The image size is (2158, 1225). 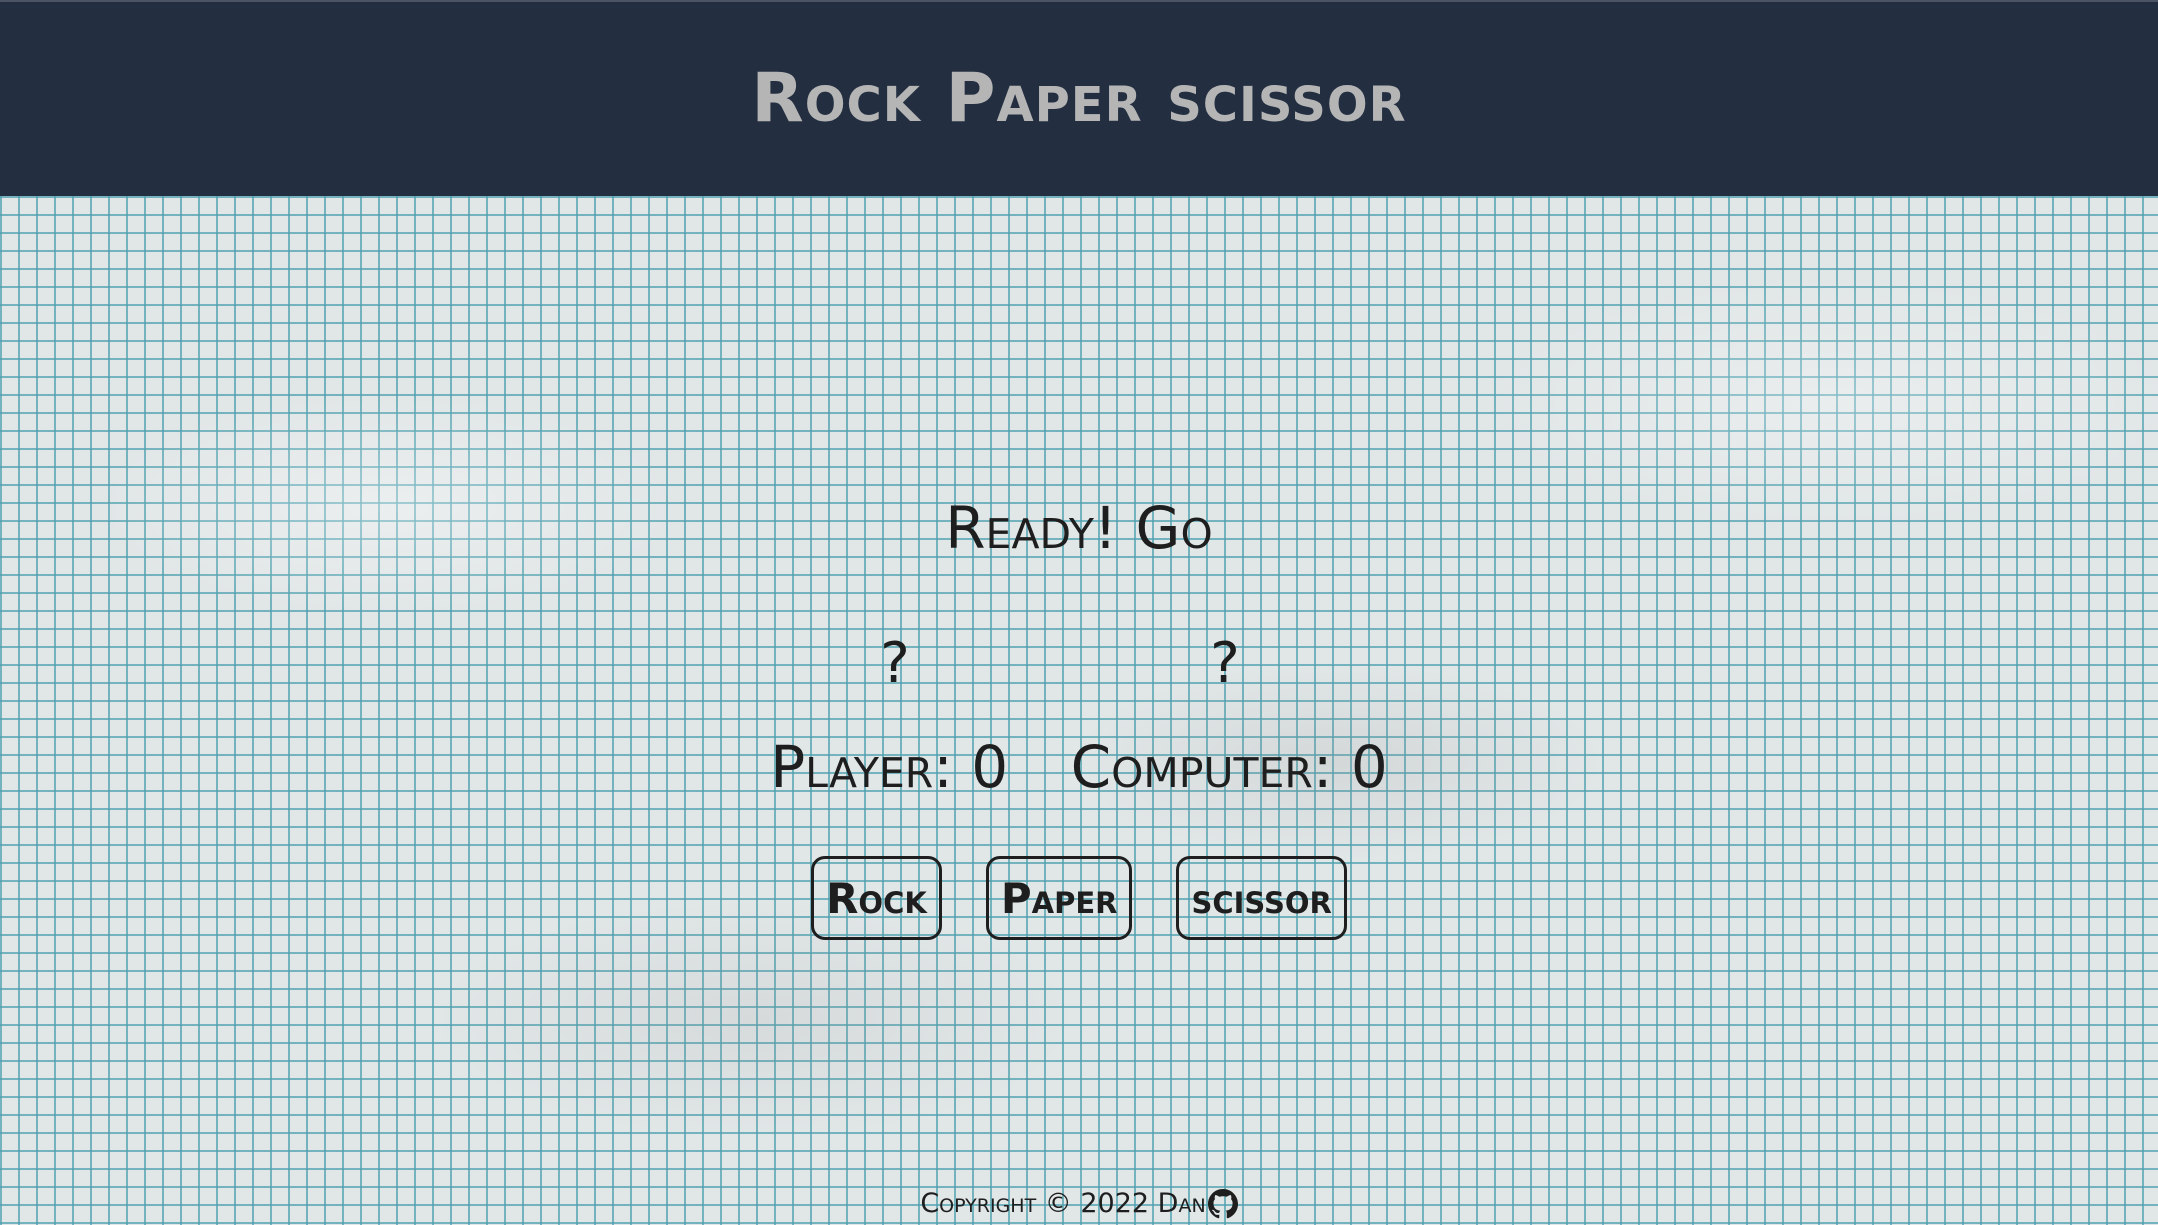 What do you see at coordinates (1063, 1203) in the screenshot?
I see `copyright-text: Copyright © 2022 Dan` at bounding box center [1063, 1203].